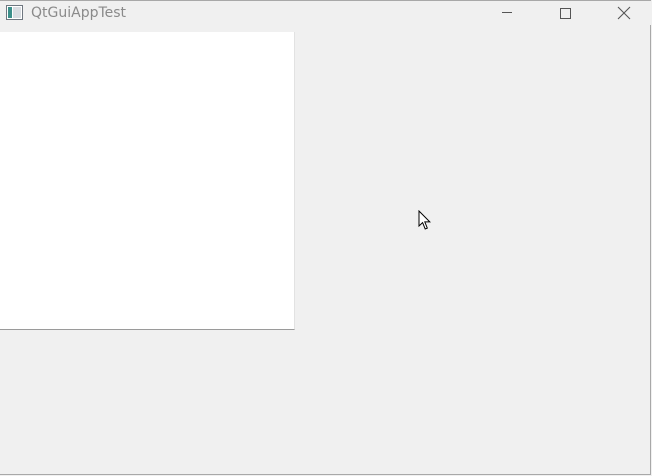 The image size is (652, 476). Describe the element at coordinates (325, 13) in the screenshot. I see `title-bar: QtGuiAppTest` at that location.